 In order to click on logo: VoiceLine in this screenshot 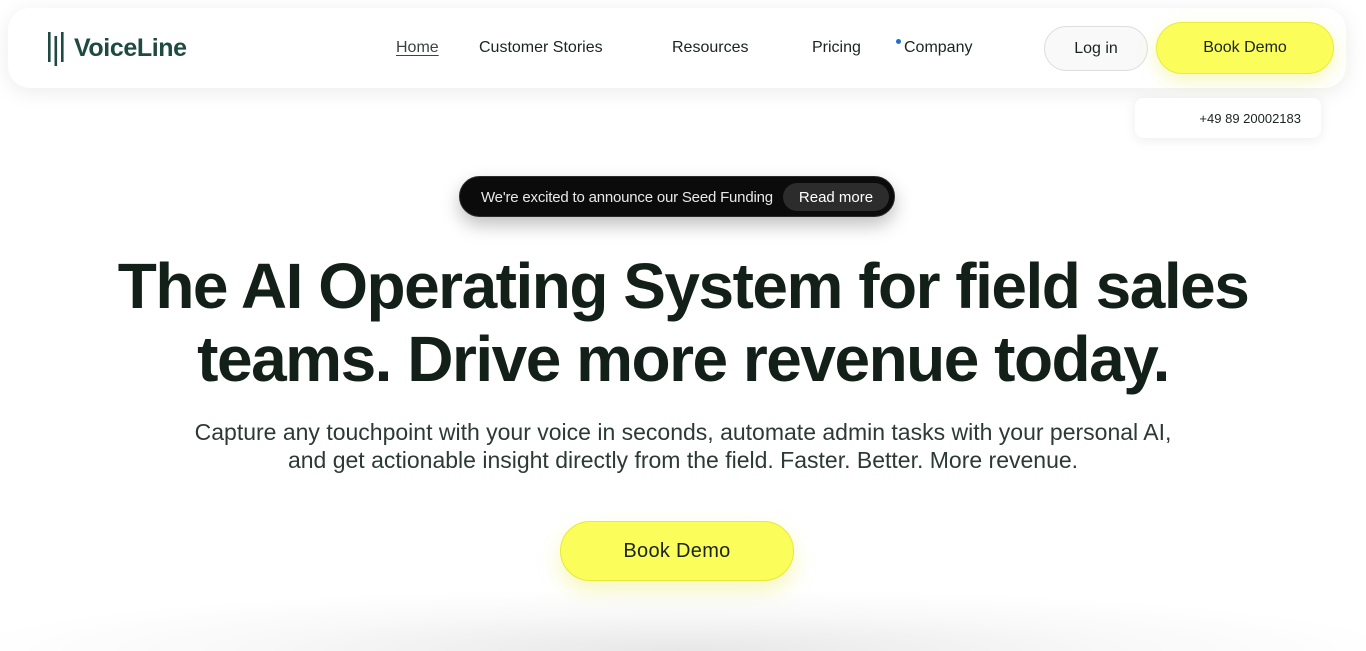, I will do `click(117, 48)`.